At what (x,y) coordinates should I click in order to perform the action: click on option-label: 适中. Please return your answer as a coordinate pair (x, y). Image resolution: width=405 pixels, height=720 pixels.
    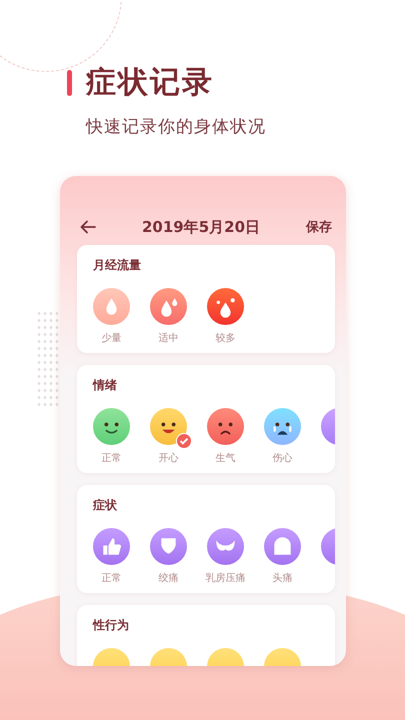
    Looking at the image, I should click on (168, 338).